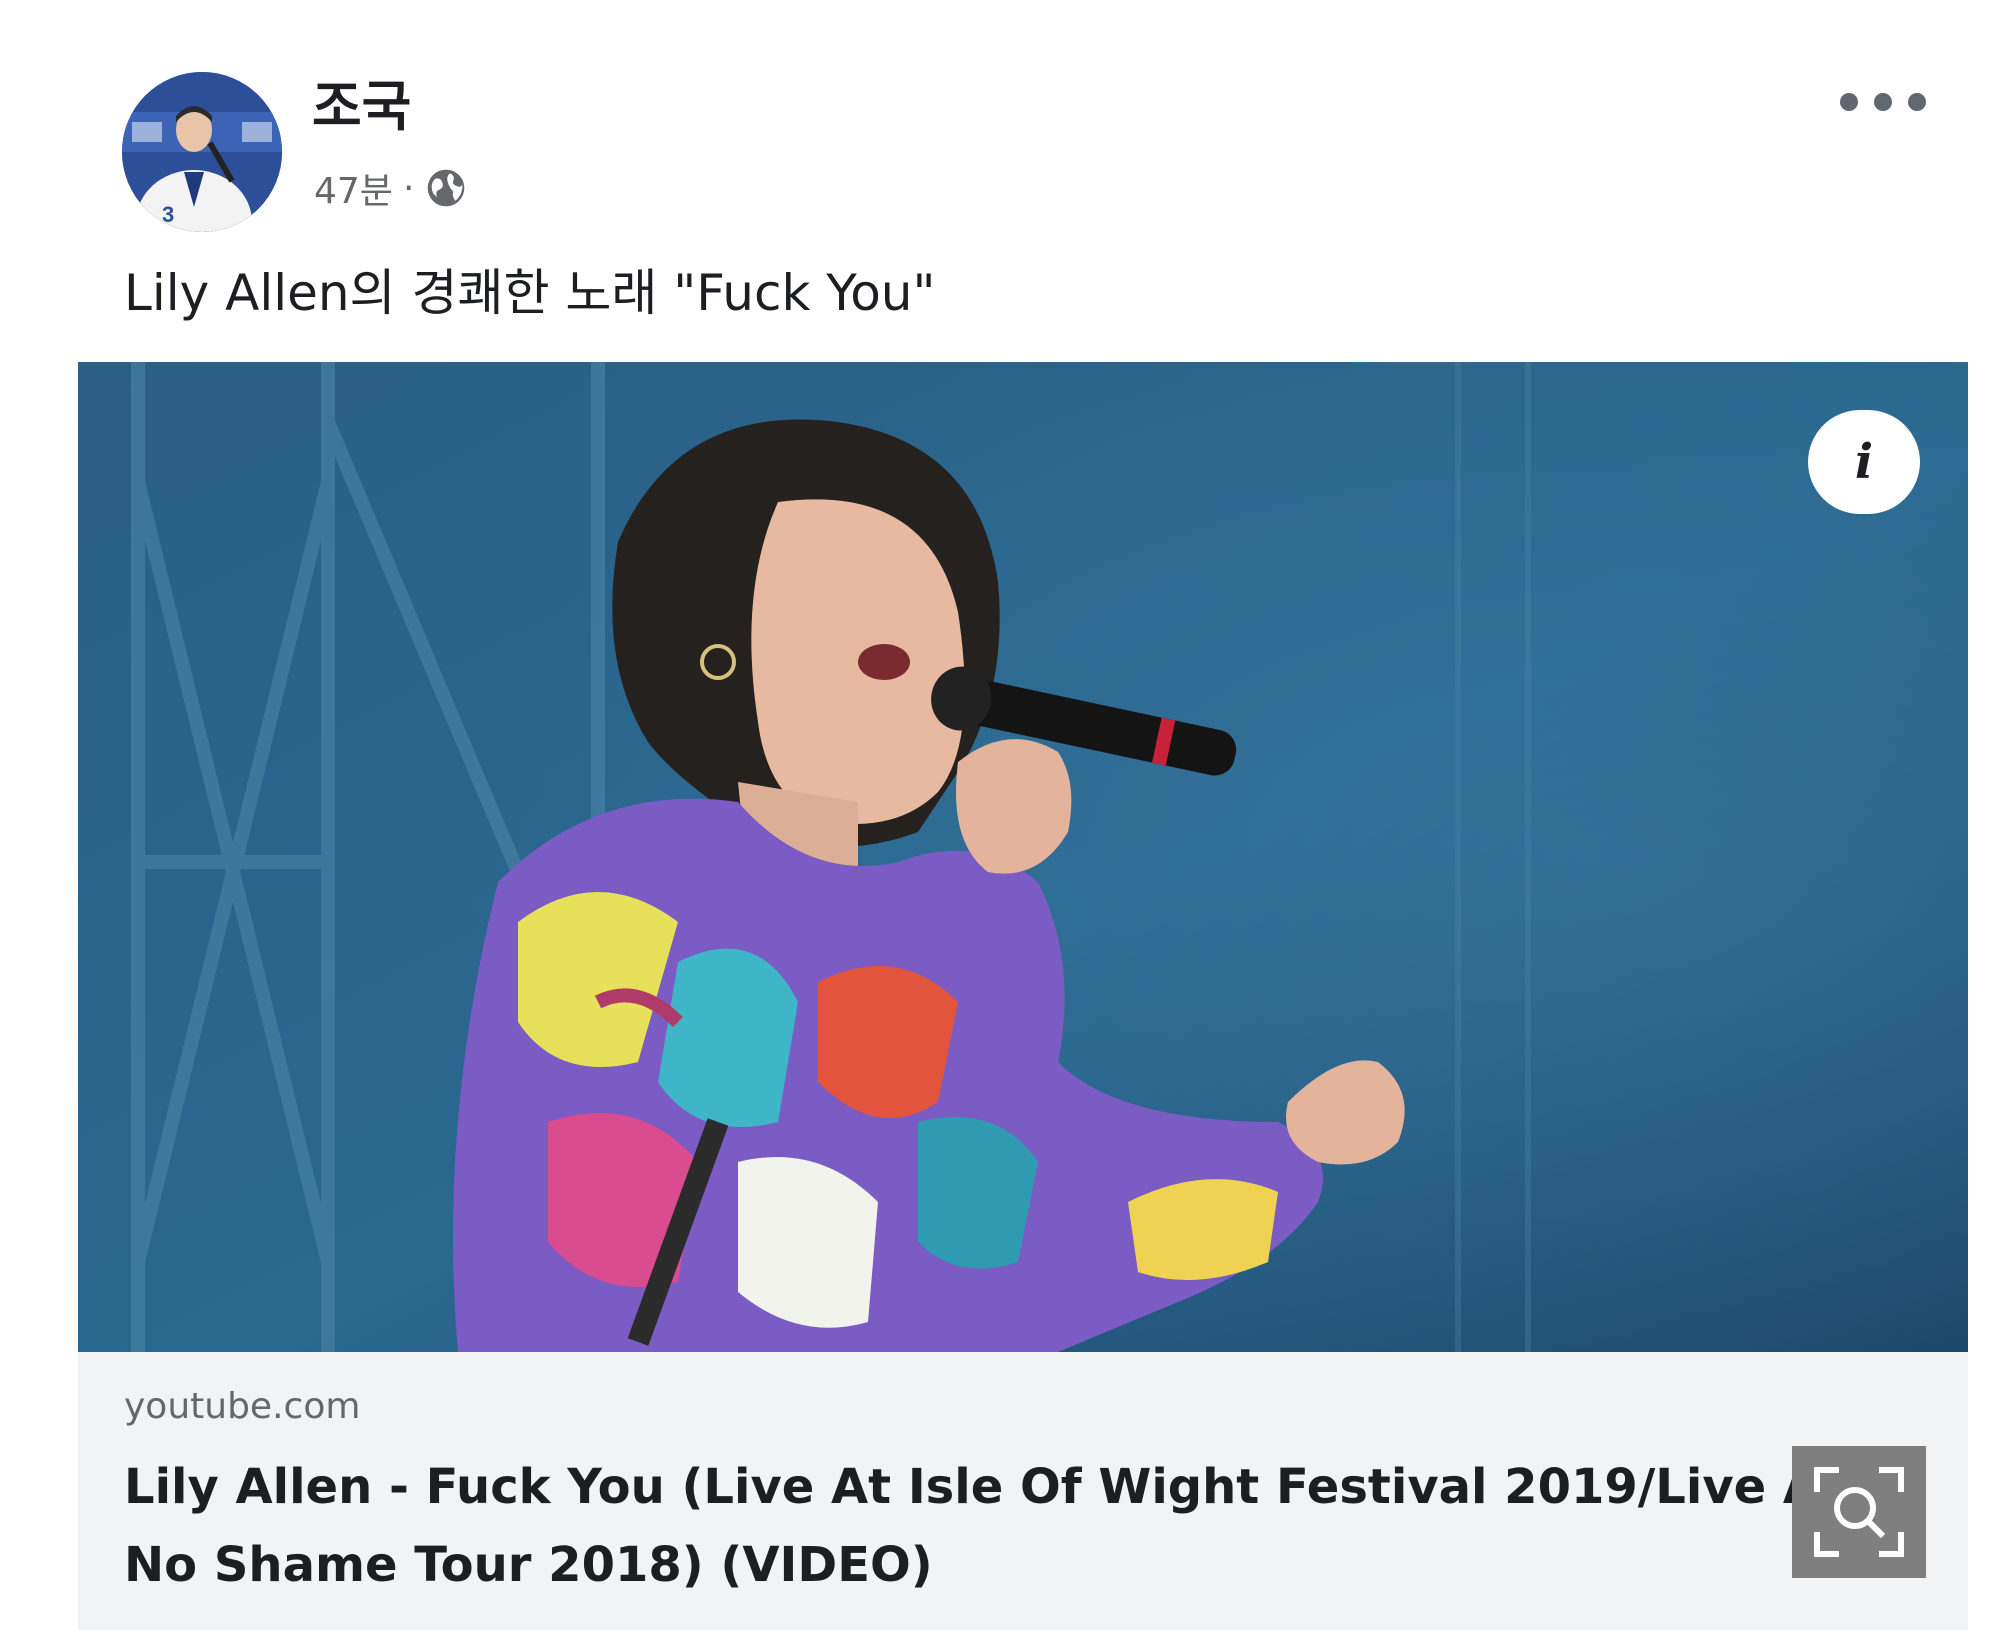 The width and height of the screenshot is (2000, 1633). I want to click on info-button: i, so click(1864, 462).